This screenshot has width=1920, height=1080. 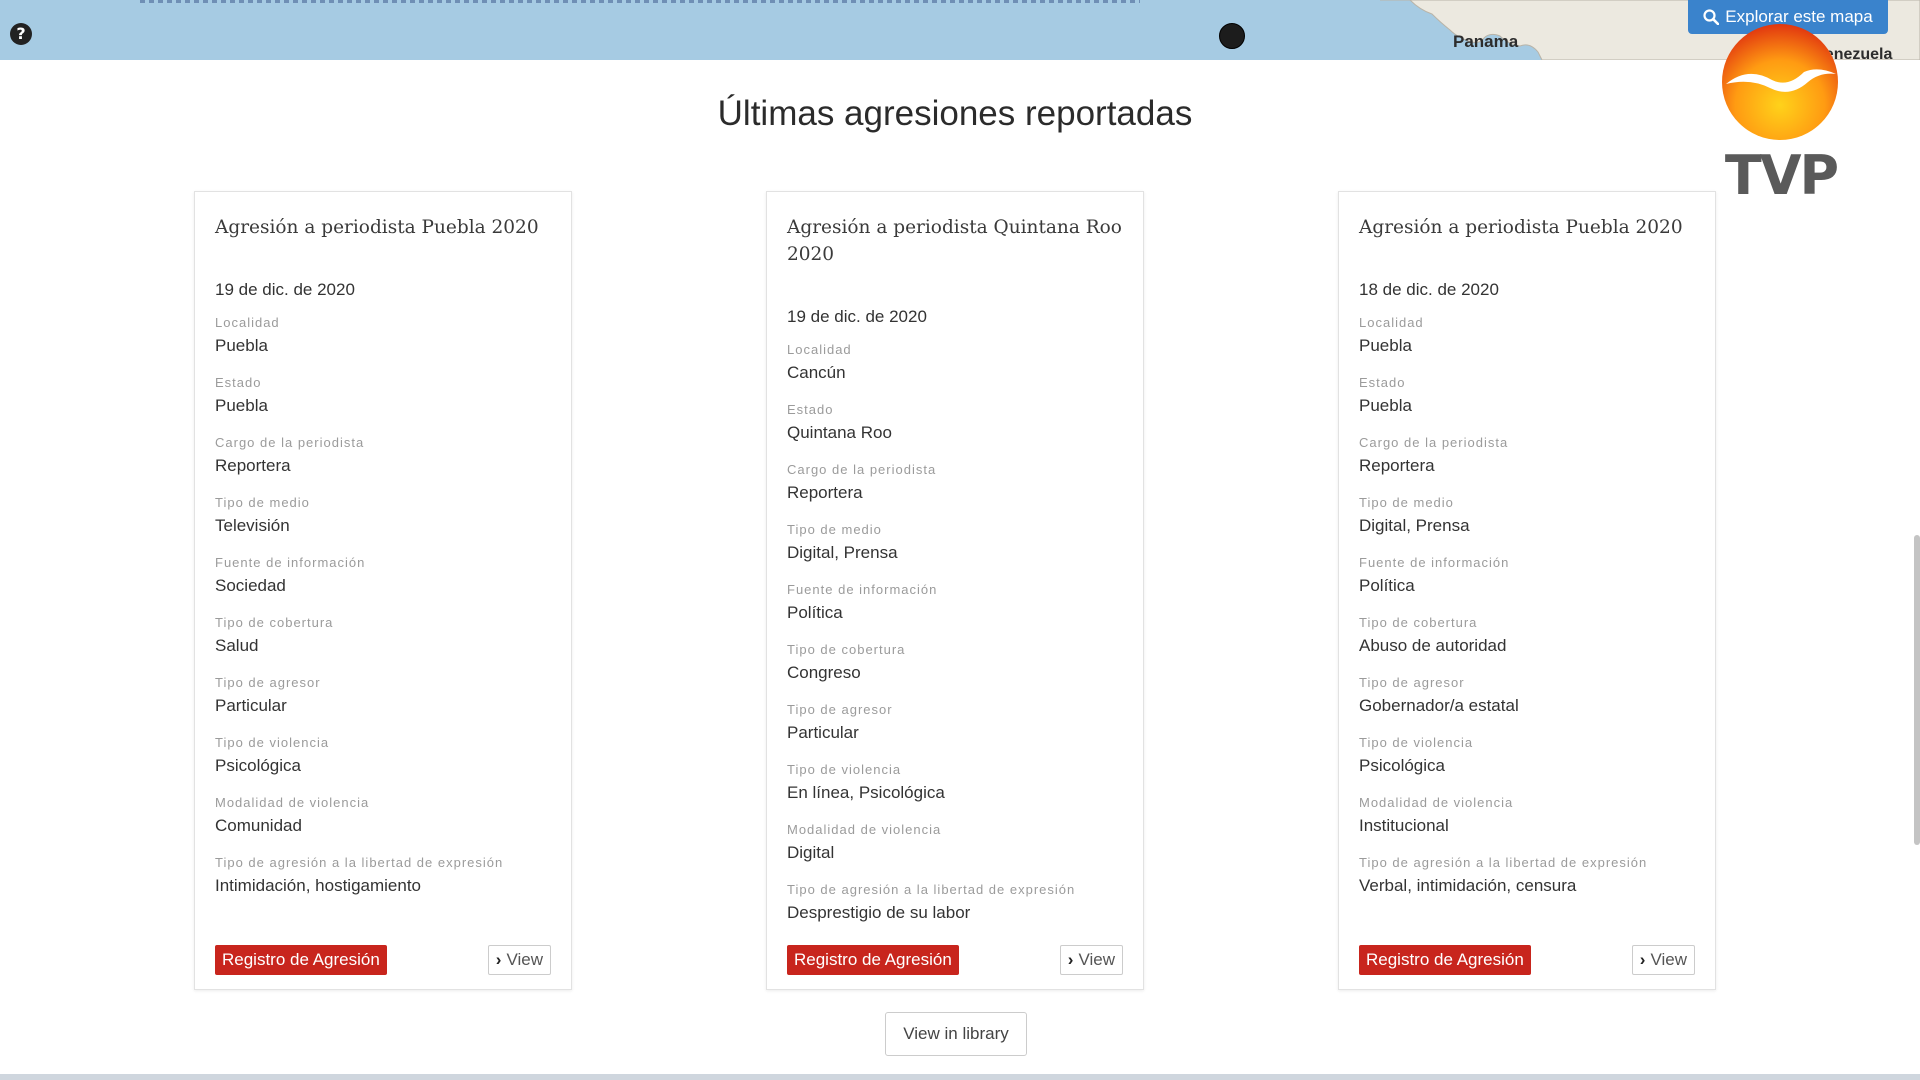 What do you see at coordinates (1439, 705) in the screenshot?
I see `field-value: Gobernador/a estatal` at bounding box center [1439, 705].